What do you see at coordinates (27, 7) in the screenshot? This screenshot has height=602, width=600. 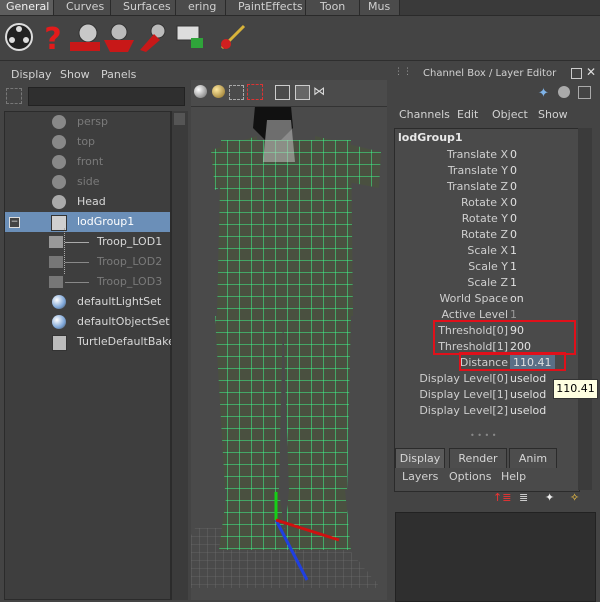 I see `shelf-tab-general: General` at bounding box center [27, 7].